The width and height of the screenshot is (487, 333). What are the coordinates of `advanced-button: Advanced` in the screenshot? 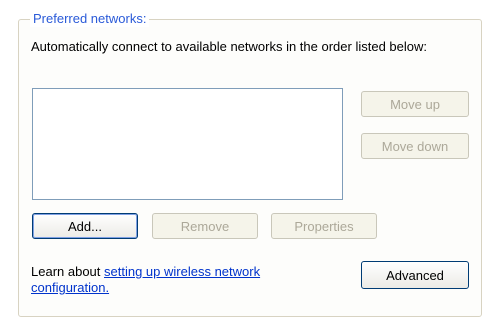 It's located at (415, 275).